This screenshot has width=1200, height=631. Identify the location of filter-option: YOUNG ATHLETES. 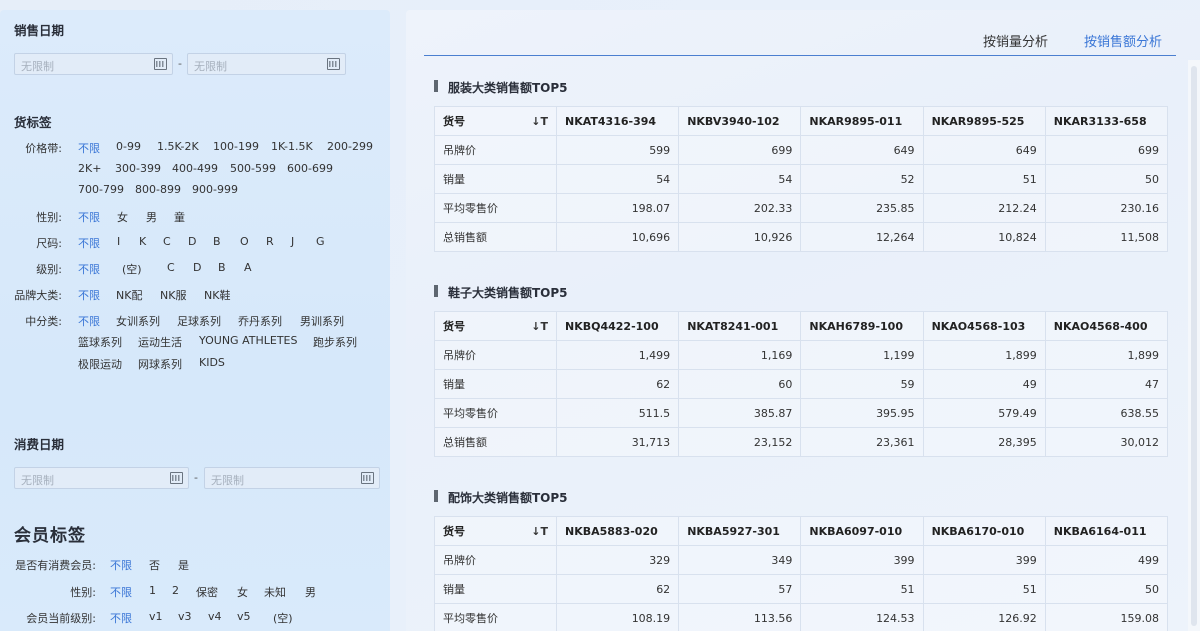
(248, 340).